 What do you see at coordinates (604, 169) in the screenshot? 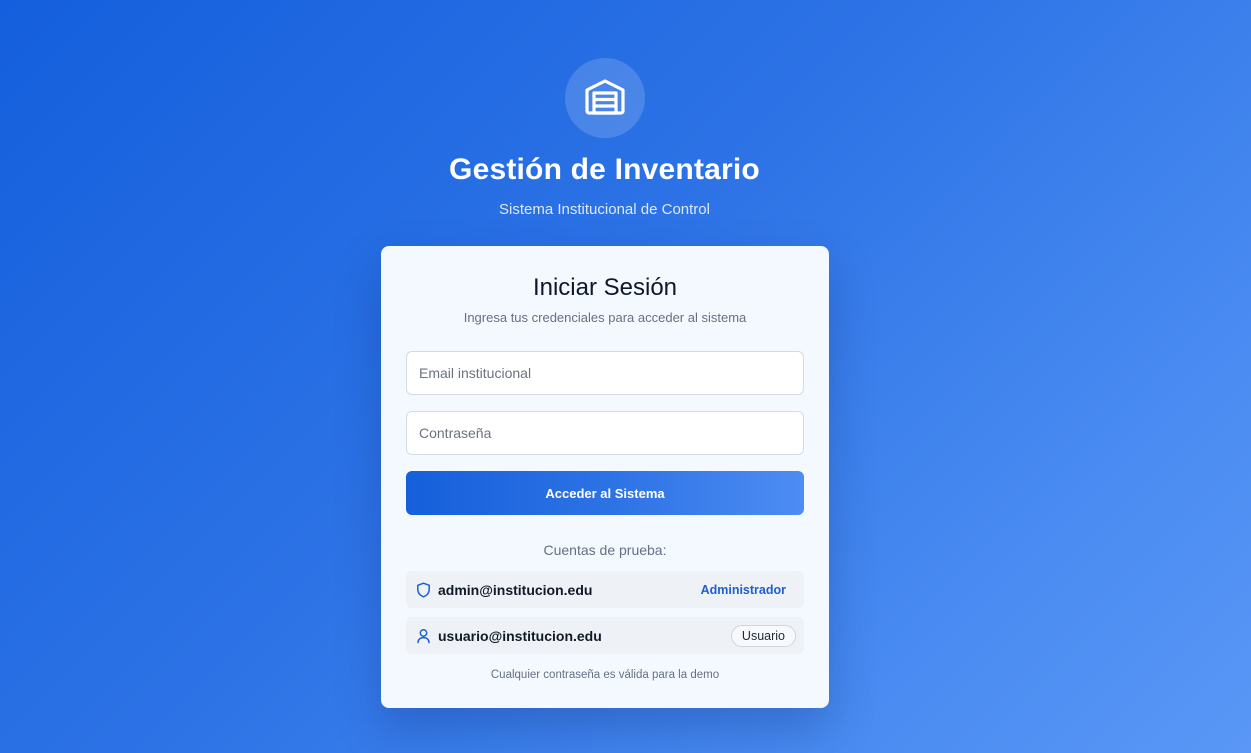
I see `app-title: Gestión de Inventario` at bounding box center [604, 169].